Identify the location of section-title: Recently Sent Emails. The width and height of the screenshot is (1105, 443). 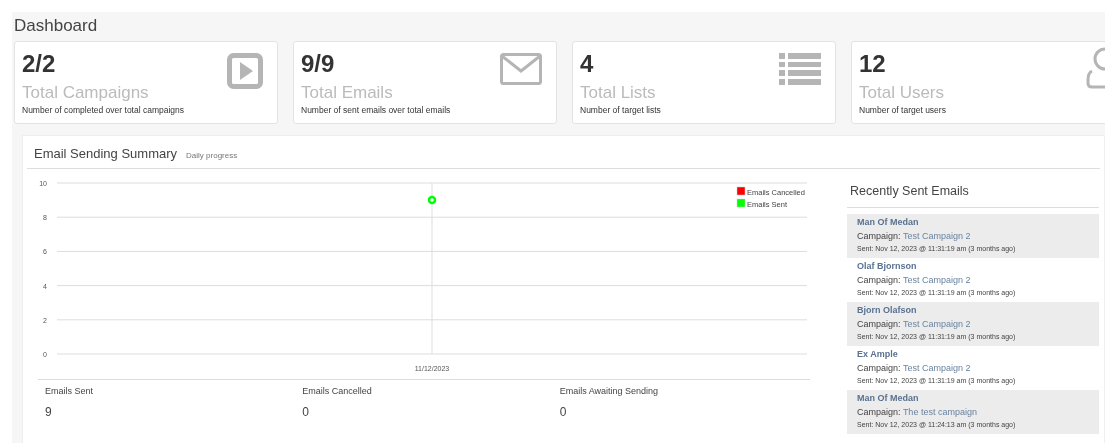
(973, 196).